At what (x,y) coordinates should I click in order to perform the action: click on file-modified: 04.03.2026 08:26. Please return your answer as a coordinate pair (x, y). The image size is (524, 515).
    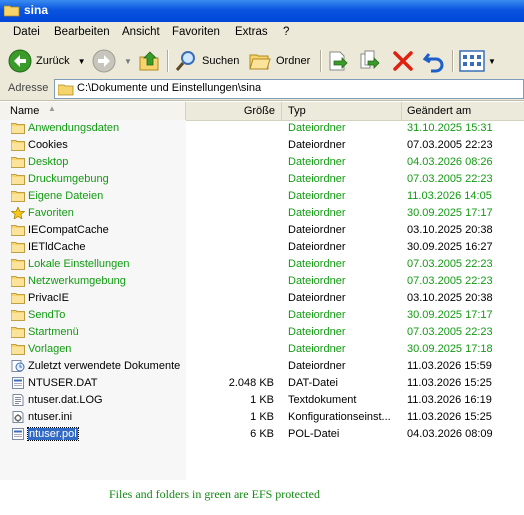
    Looking at the image, I should click on (450, 162).